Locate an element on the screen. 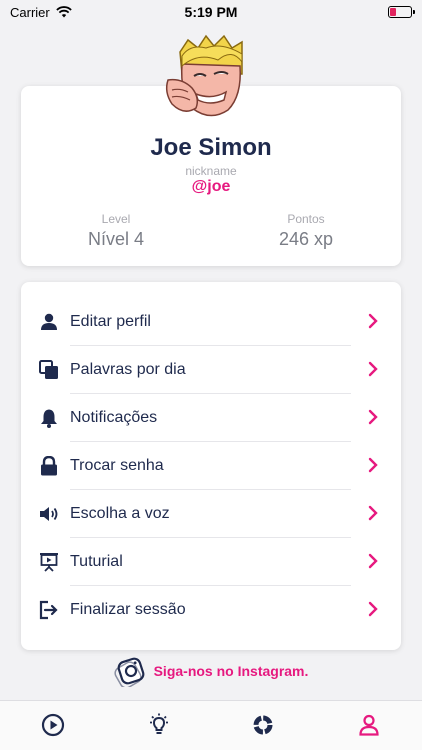 The image size is (422, 750). points-label: Pontos is located at coordinates (306, 219).